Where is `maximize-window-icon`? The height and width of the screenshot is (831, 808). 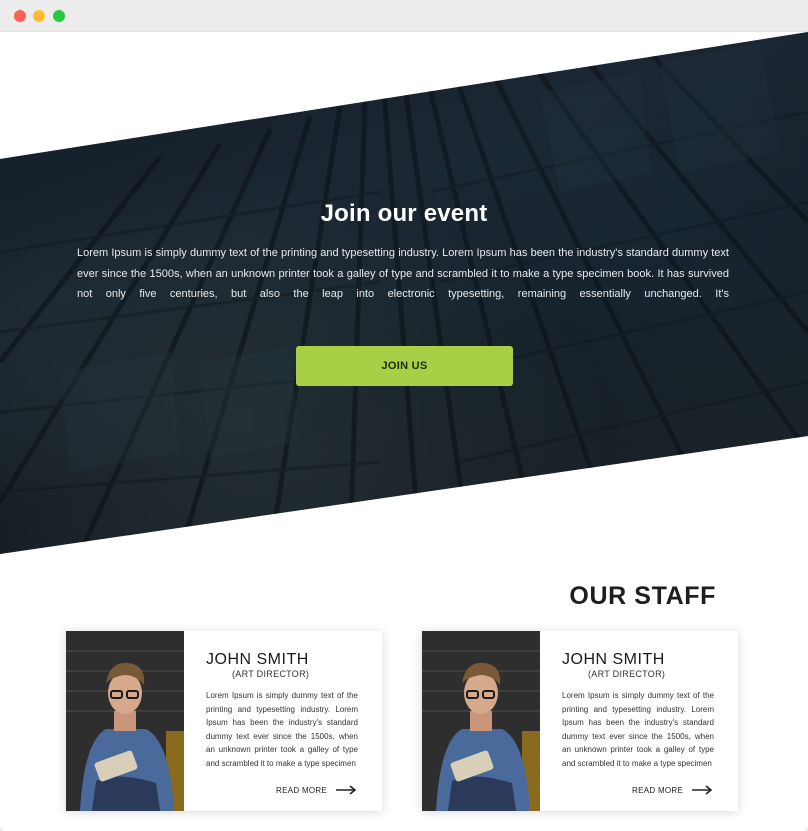 maximize-window-icon is located at coordinates (59, 16).